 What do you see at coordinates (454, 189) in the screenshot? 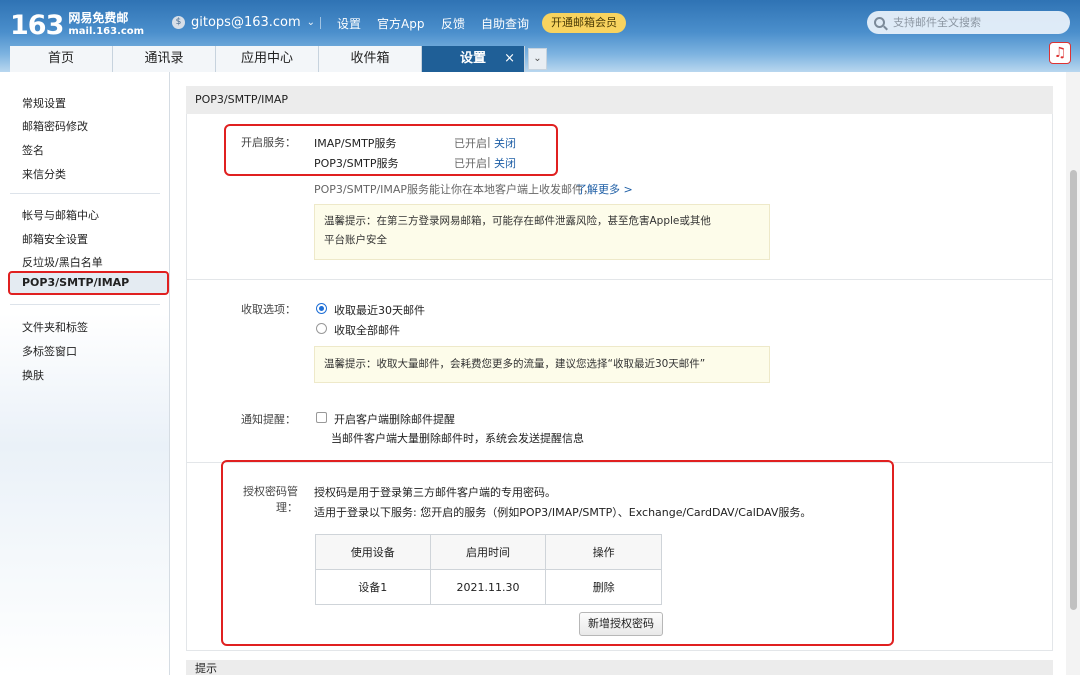
I see `service-description: POP3/SMTP/IMAP服务能让你在本地客户端上收发邮件，` at bounding box center [454, 189].